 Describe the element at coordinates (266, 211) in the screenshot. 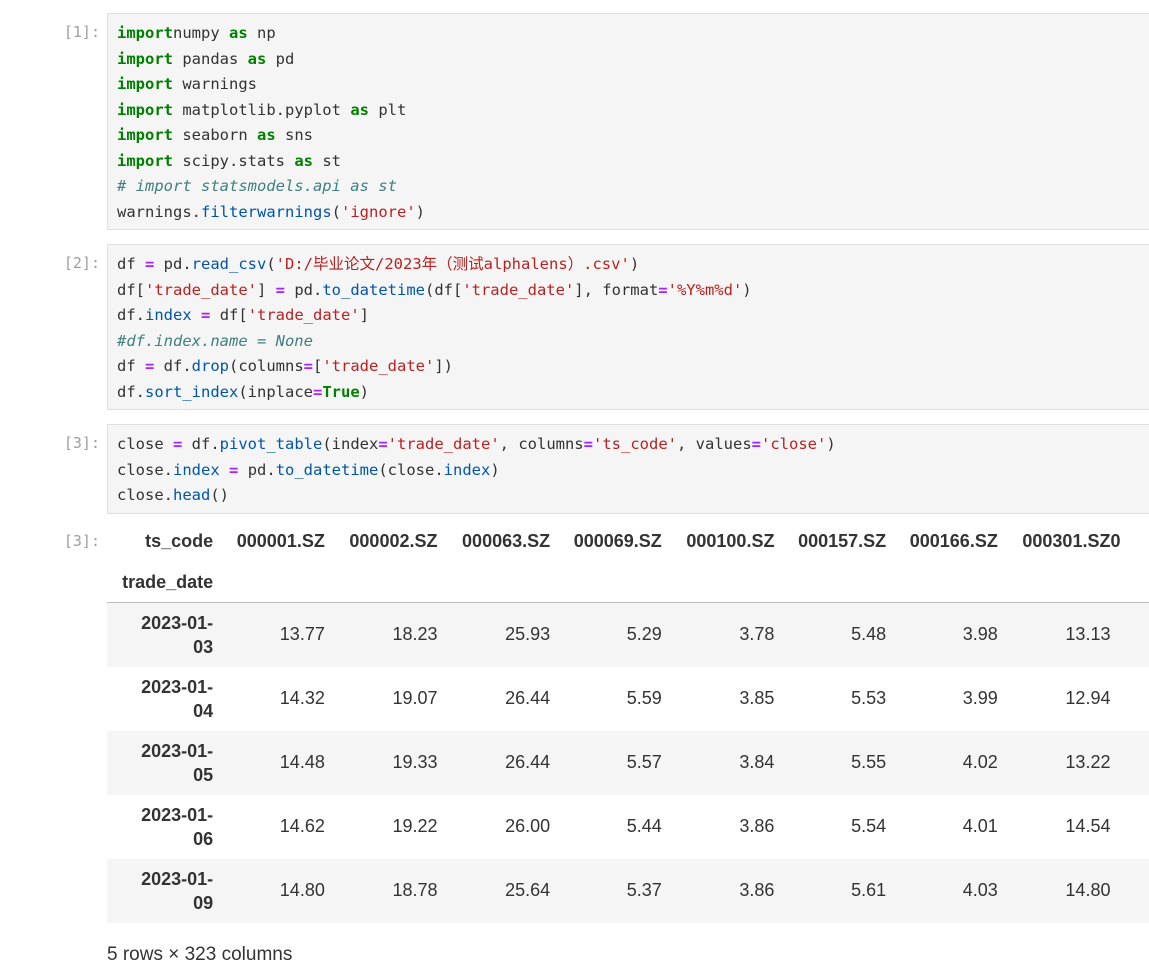

I see `code-token: filterwarnings` at that location.